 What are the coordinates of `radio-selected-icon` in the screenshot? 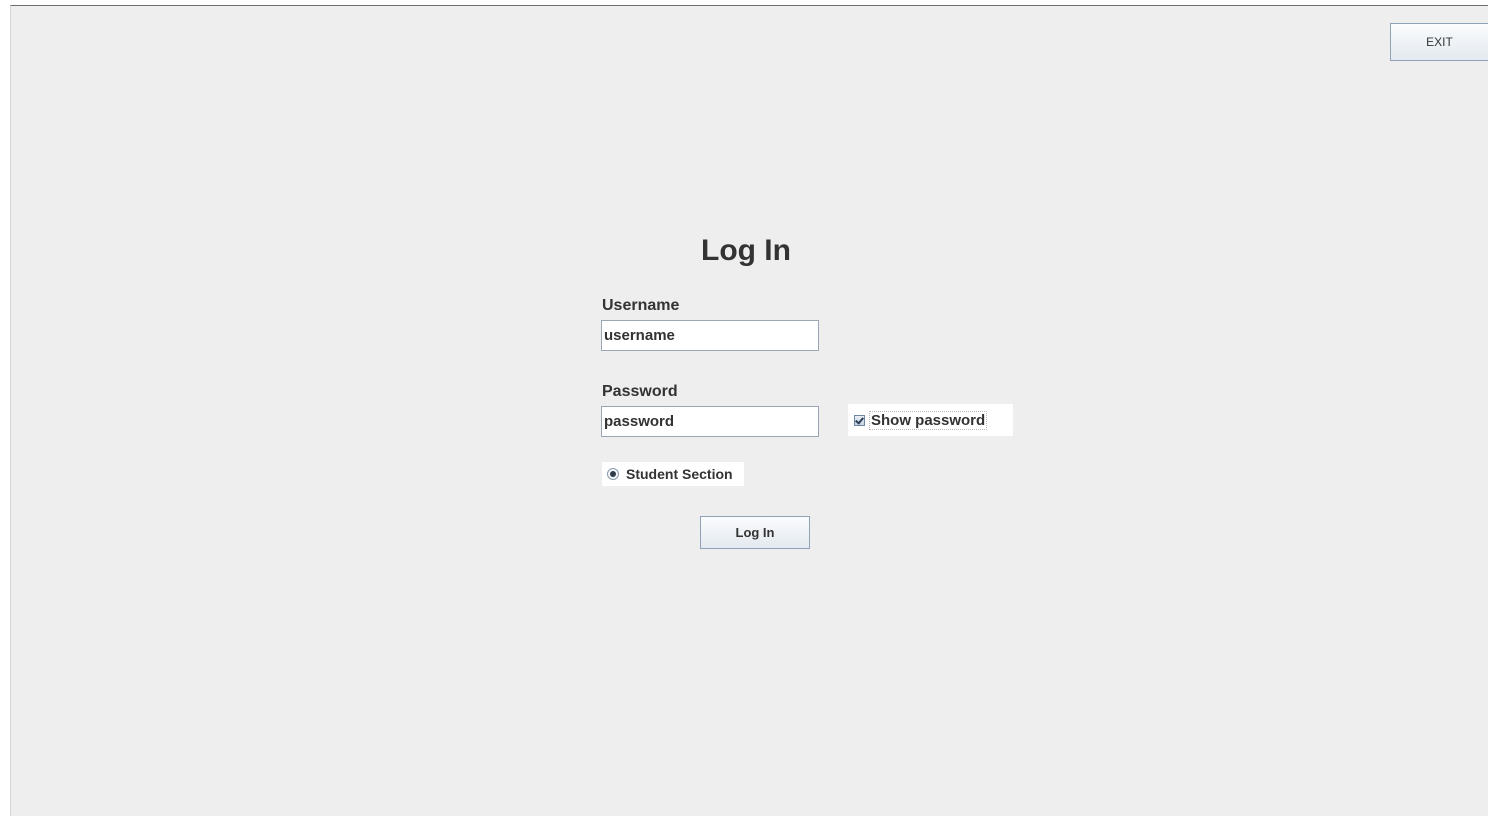 It's located at (613, 474).